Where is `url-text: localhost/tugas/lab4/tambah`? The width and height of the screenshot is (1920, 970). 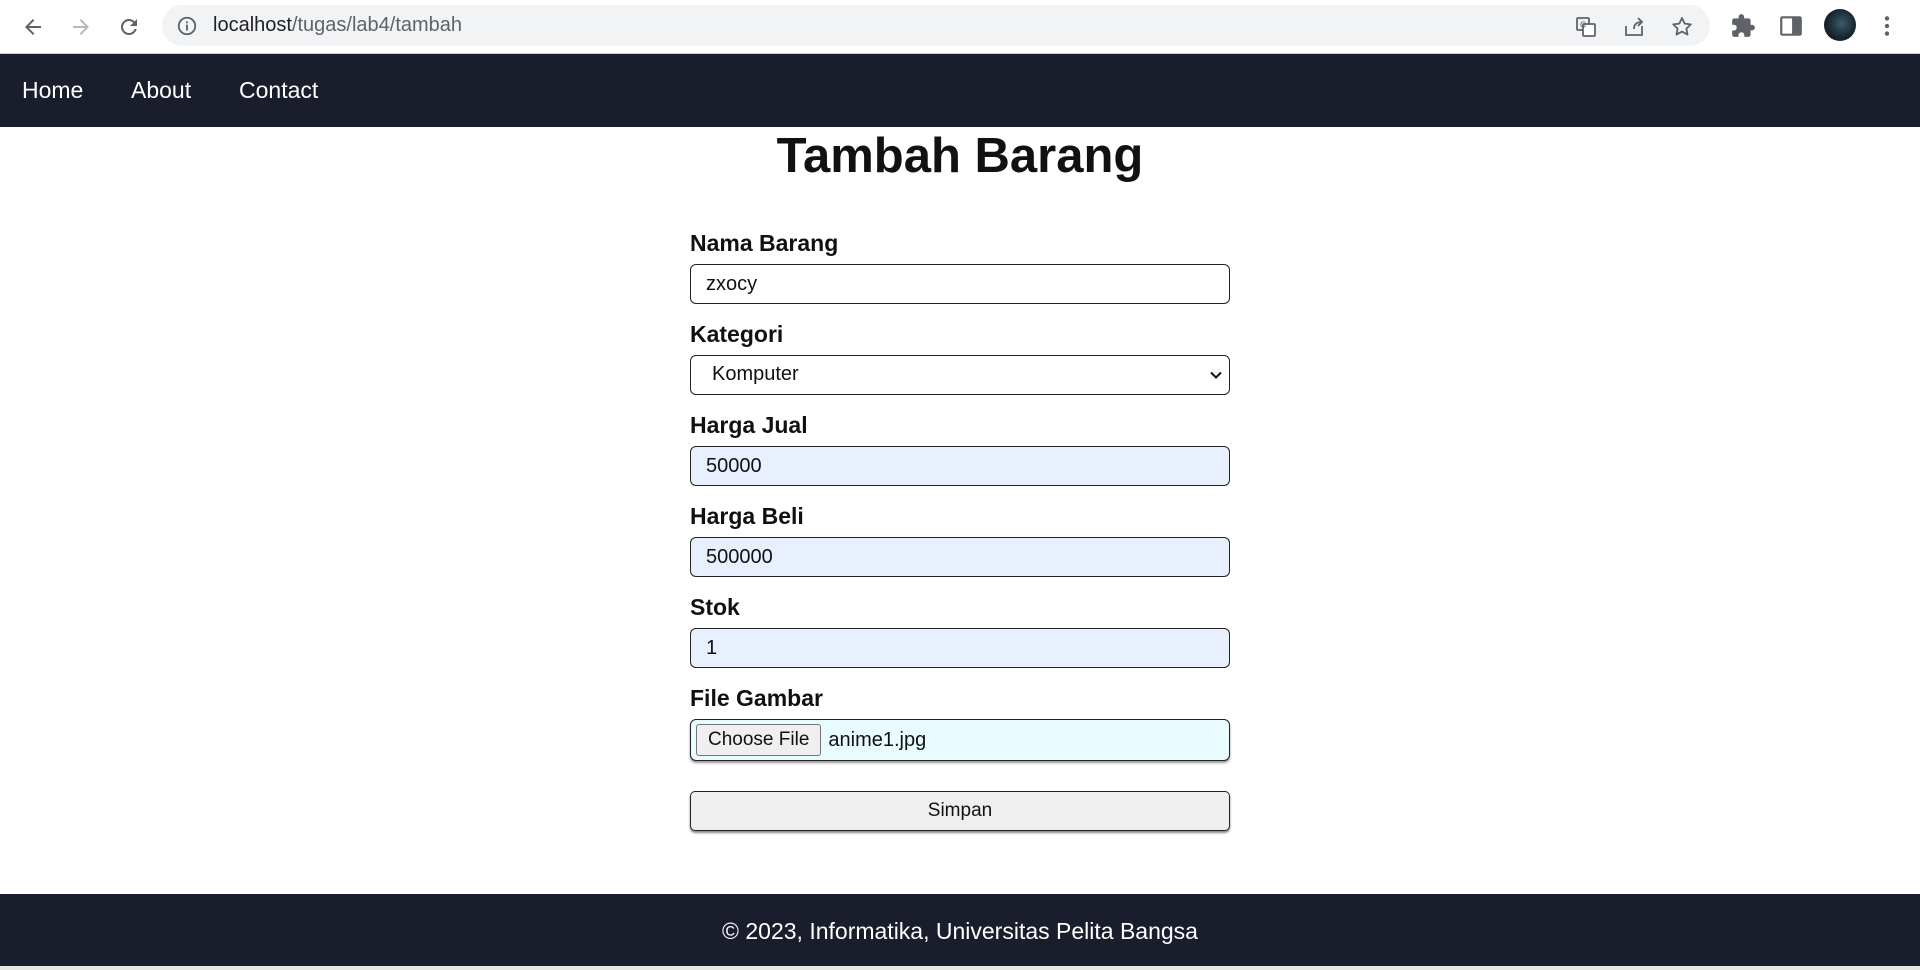 url-text: localhost/tugas/lab4/tambah is located at coordinates (337, 25).